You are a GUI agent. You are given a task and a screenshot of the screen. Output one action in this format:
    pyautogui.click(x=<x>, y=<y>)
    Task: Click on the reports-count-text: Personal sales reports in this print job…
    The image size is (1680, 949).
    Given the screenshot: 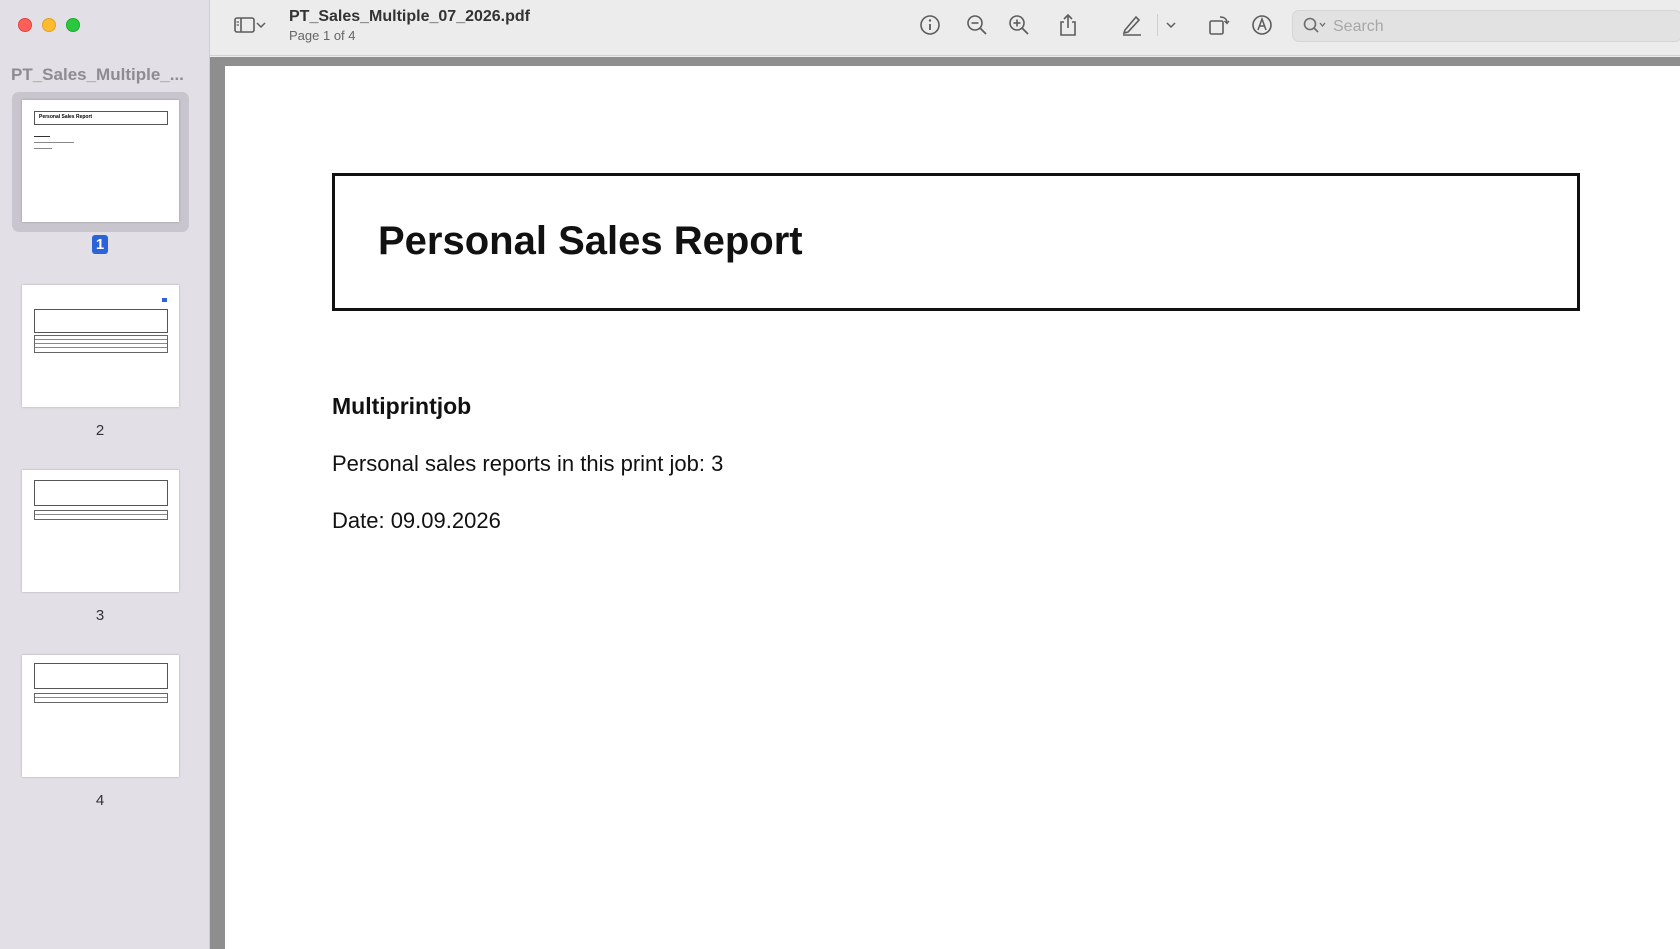 What is the action you would take?
    pyautogui.click(x=528, y=463)
    